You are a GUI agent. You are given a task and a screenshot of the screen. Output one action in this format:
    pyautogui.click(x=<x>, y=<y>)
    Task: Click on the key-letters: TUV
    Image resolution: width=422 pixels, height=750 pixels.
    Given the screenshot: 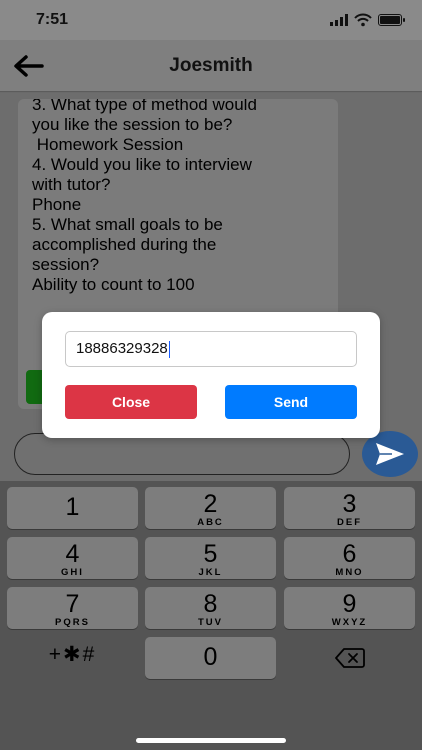 What is the action you would take?
    pyautogui.click(x=210, y=622)
    